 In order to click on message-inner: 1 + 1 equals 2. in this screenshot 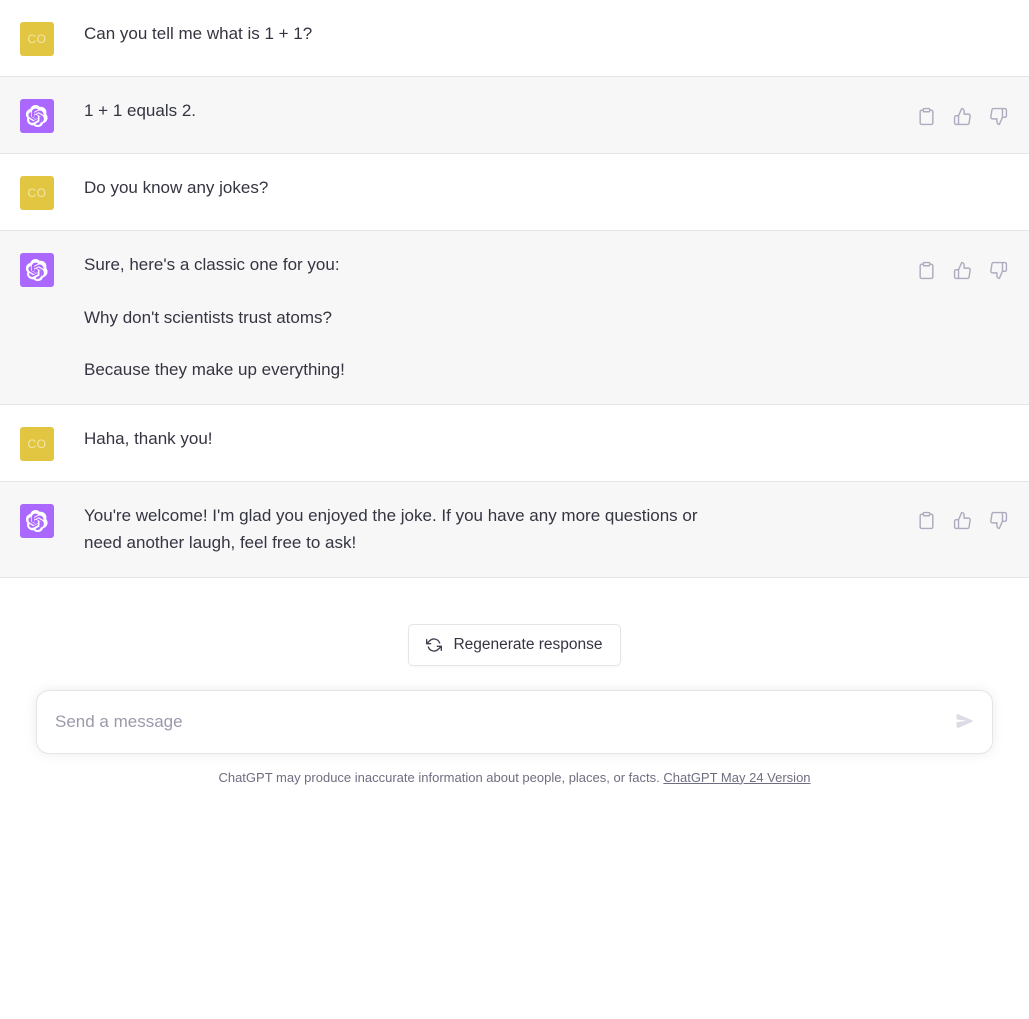, I will do `click(514, 115)`.